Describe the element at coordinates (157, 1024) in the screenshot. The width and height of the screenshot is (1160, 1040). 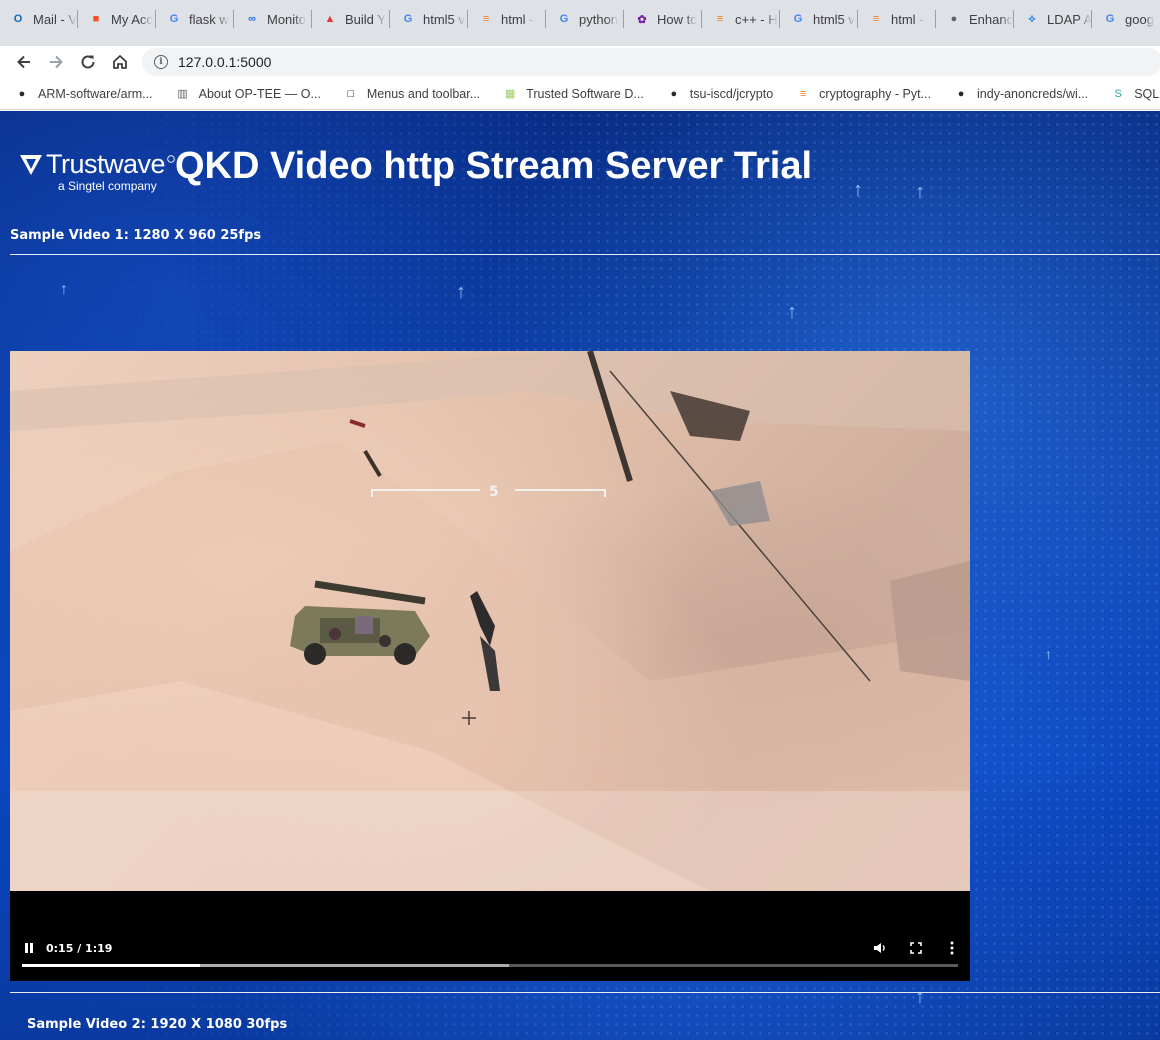
I see `video-2-label: Sample Video 2: 1920 X 1080 30fps` at that location.